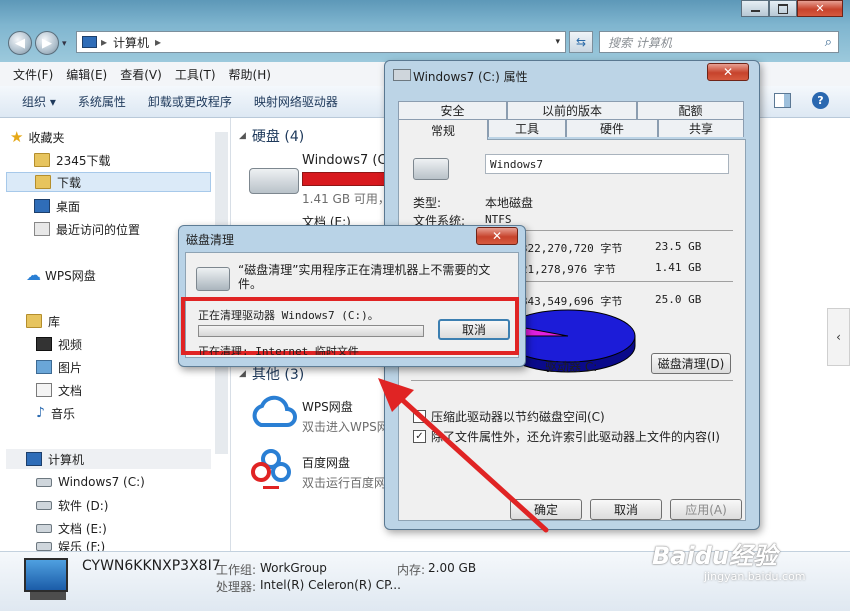 Image resolution: width=850 pixels, height=611 pixels. What do you see at coordinates (719, 42) in the screenshot?
I see `search-box: 搜索 计算机 ⌕` at bounding box center [719, 42].